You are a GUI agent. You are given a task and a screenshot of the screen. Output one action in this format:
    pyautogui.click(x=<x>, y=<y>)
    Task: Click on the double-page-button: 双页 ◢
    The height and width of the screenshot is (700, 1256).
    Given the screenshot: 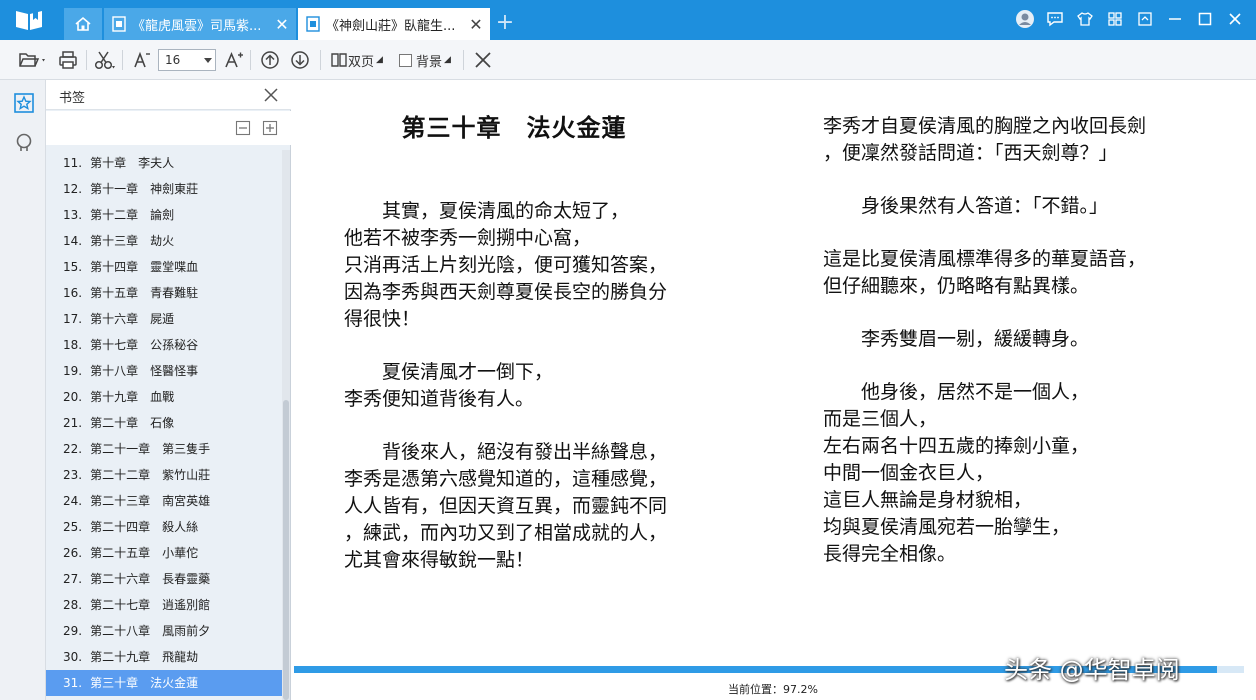 What is the action you would take?
    pyautogui.click(x=356, y=60)
    